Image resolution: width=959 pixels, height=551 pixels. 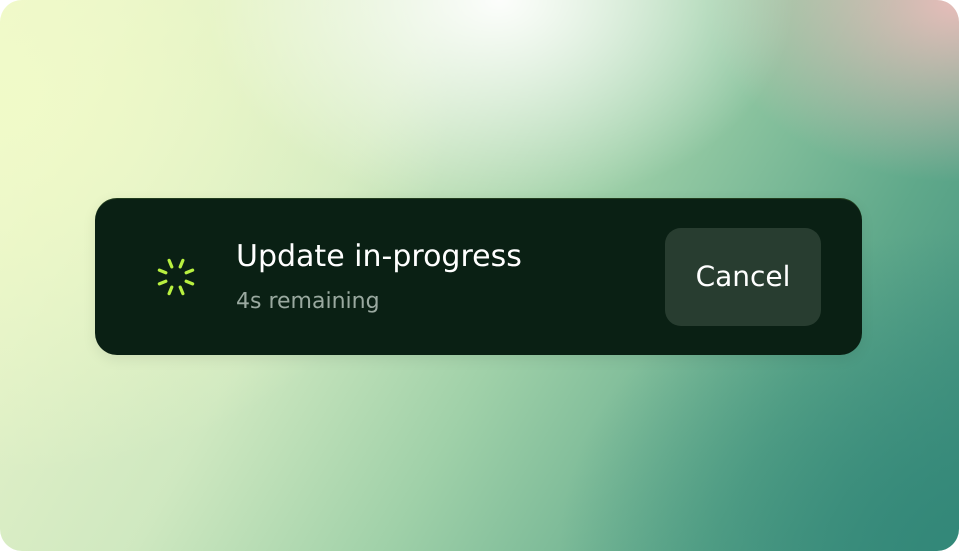 I want to click on time-remaining: 4s remaining, so click(x=308, y=301).